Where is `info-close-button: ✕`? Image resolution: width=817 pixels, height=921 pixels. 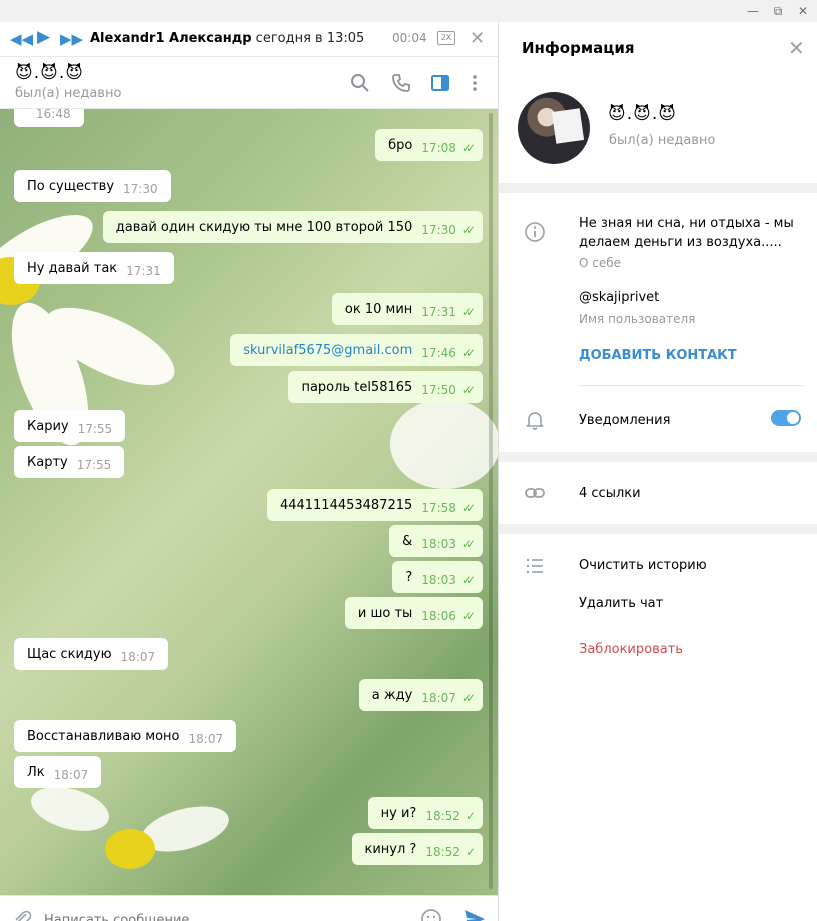
info-close-button: ✕ is located at coordinates (796, 48).